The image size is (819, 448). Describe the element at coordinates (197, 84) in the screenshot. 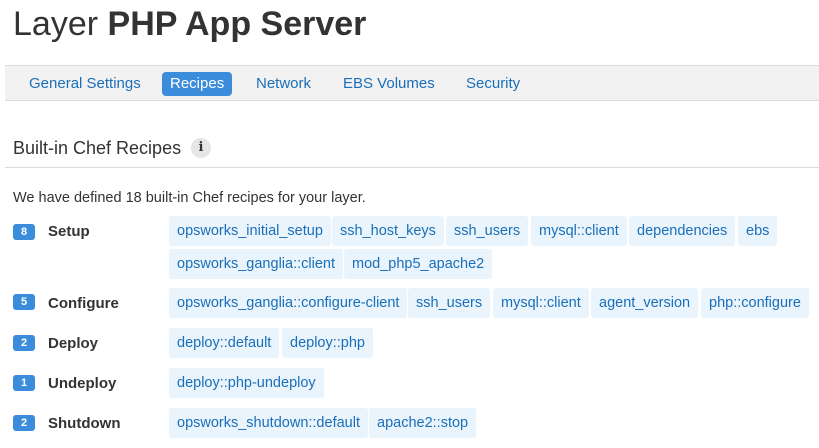

I see `tab-recipes: Recipes` at that location.